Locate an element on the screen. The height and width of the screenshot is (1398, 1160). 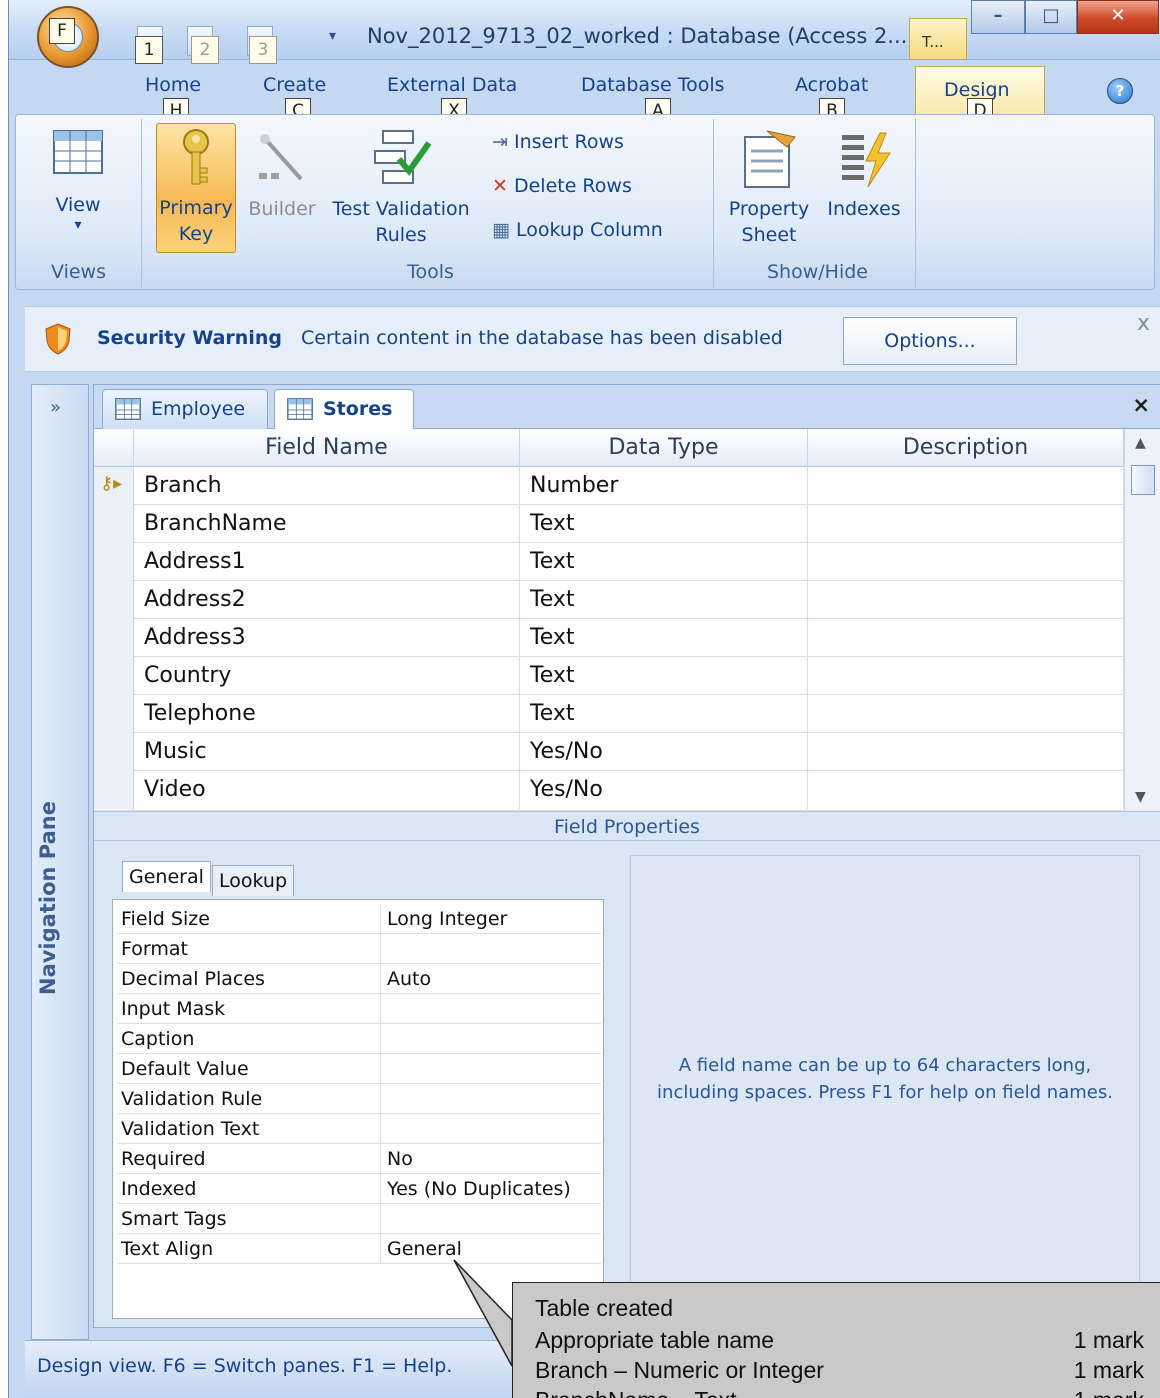
tab-home: Home is located at coordinates (173, 85).